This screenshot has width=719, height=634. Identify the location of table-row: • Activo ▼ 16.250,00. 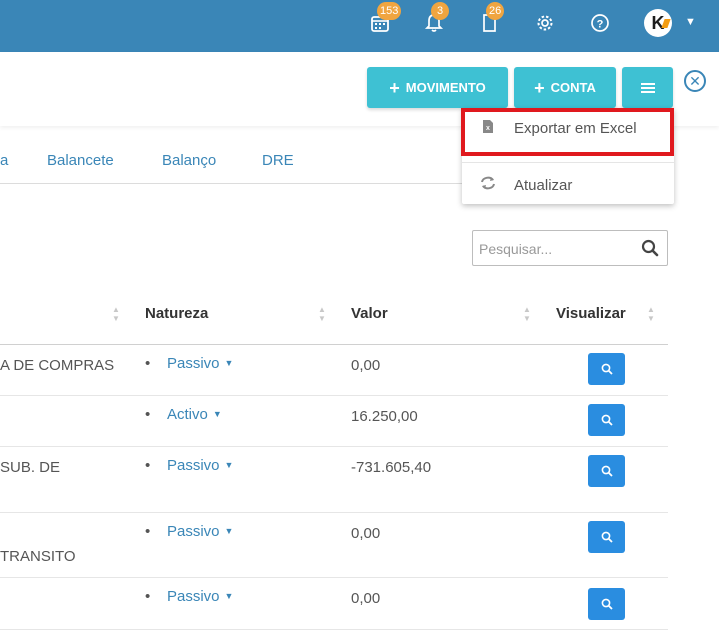
(334, 421).